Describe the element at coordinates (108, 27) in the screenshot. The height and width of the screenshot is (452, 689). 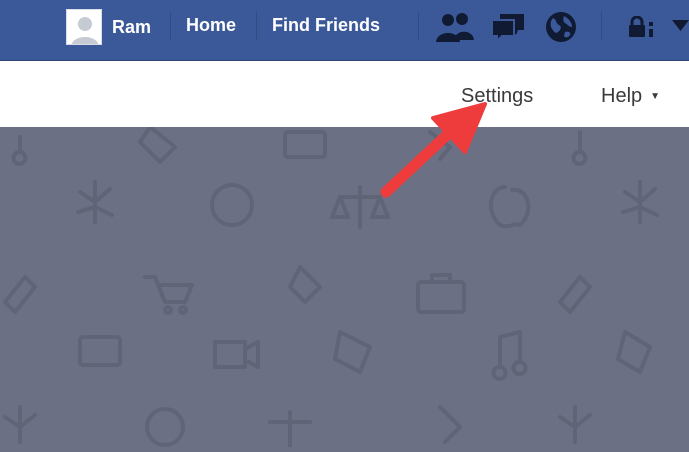
I see `profile-link: Ram` at that location.